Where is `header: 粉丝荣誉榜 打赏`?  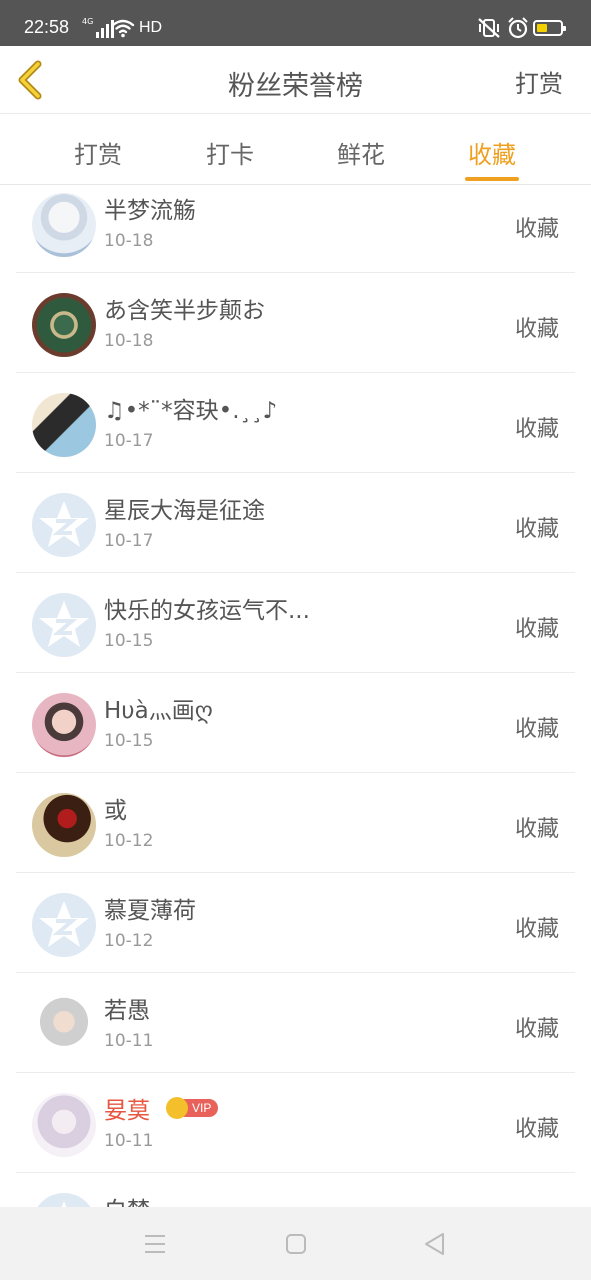 header: 粉丝荣誉榜 打赏 is located at coordinates (295, 80).